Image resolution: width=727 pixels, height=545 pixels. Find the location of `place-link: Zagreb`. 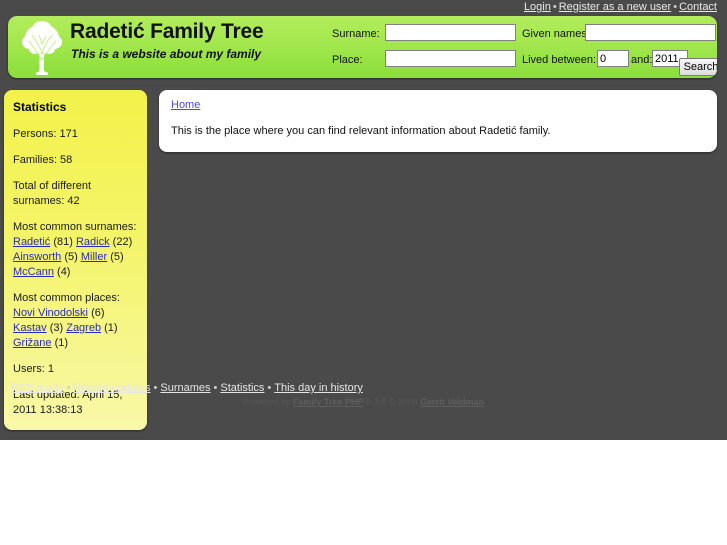

place-link: Zagreb is located at coordinates (83, 328).